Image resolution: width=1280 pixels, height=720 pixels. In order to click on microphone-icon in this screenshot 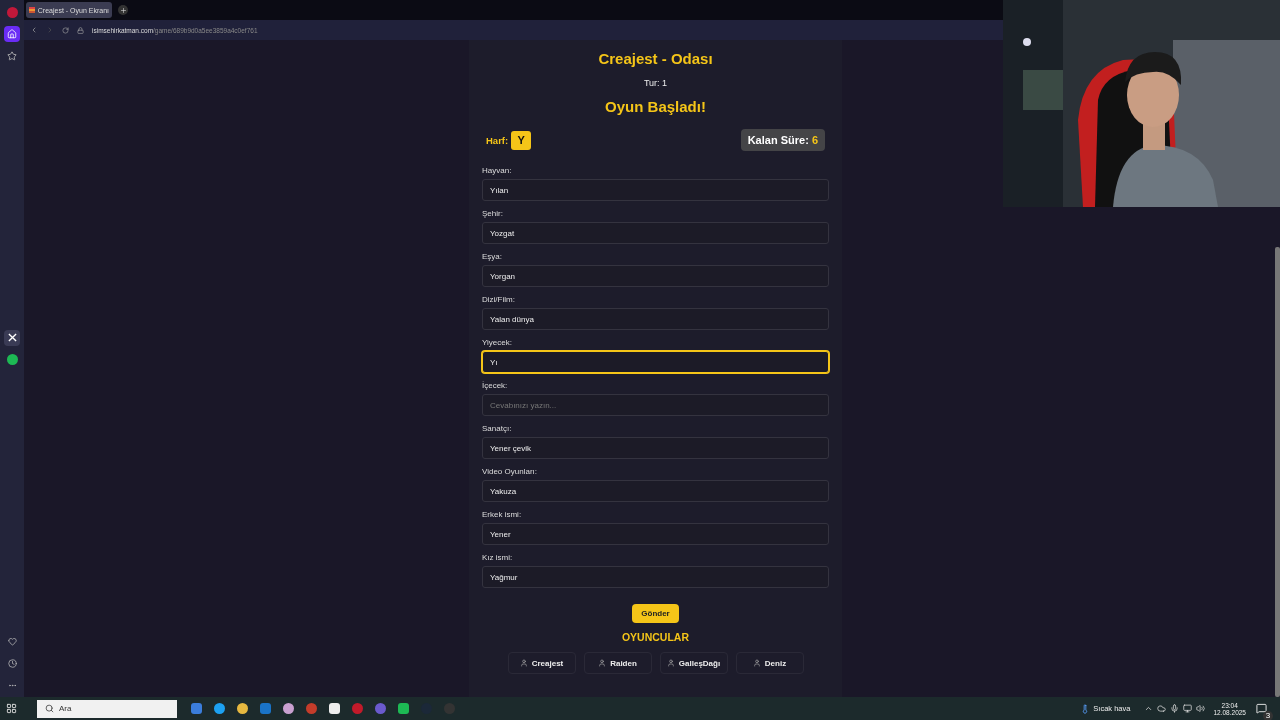, I will do `click(1175, 708)`.